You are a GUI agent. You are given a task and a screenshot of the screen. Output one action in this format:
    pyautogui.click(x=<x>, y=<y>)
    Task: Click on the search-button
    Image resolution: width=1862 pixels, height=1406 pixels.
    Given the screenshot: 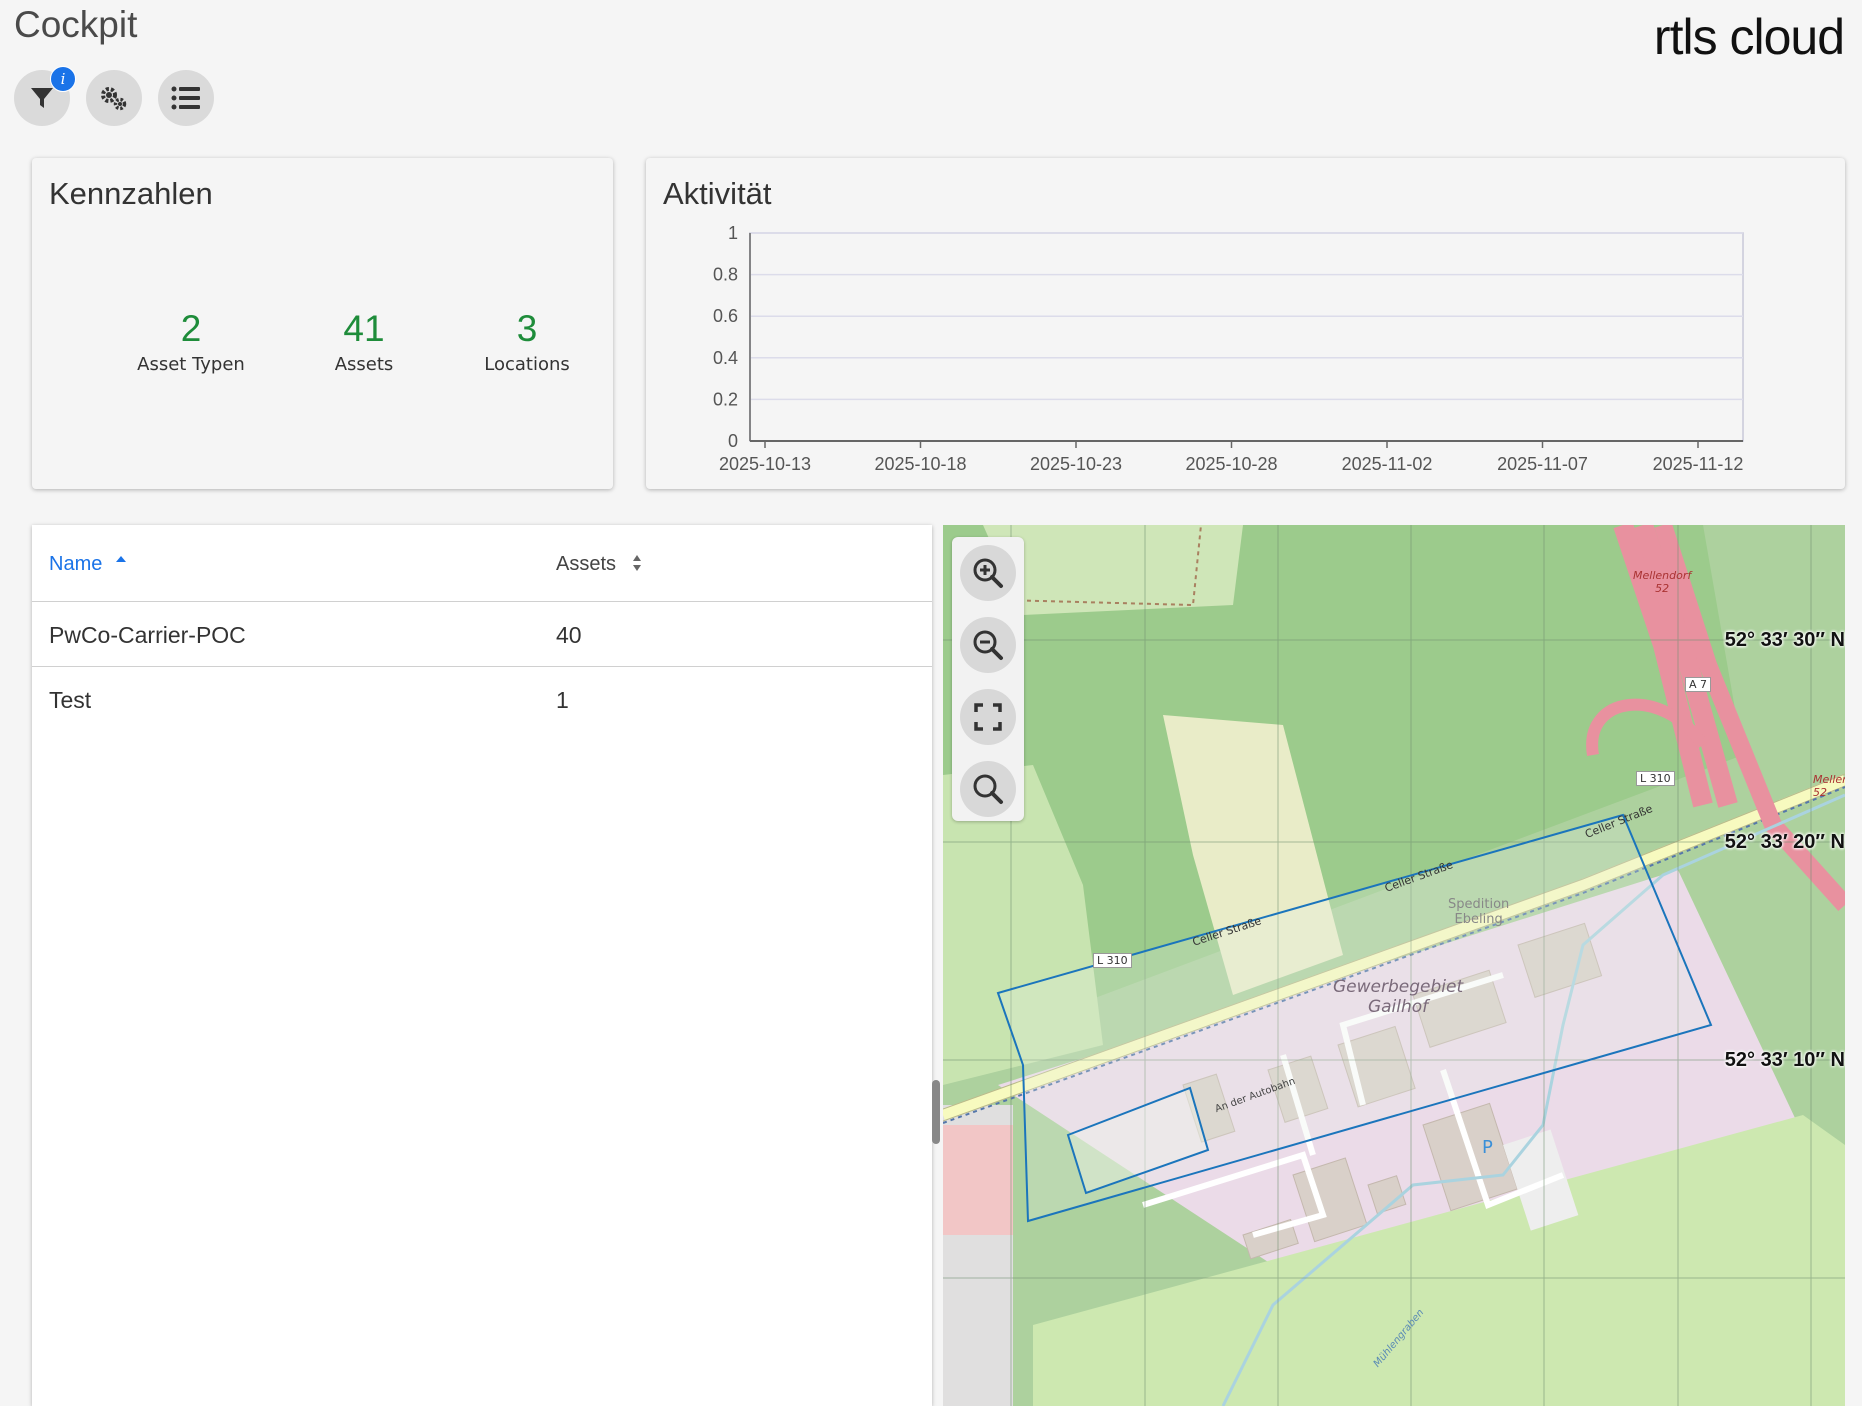 What is the action you would take?
    pyautogui.click(x=988, y=789)
    